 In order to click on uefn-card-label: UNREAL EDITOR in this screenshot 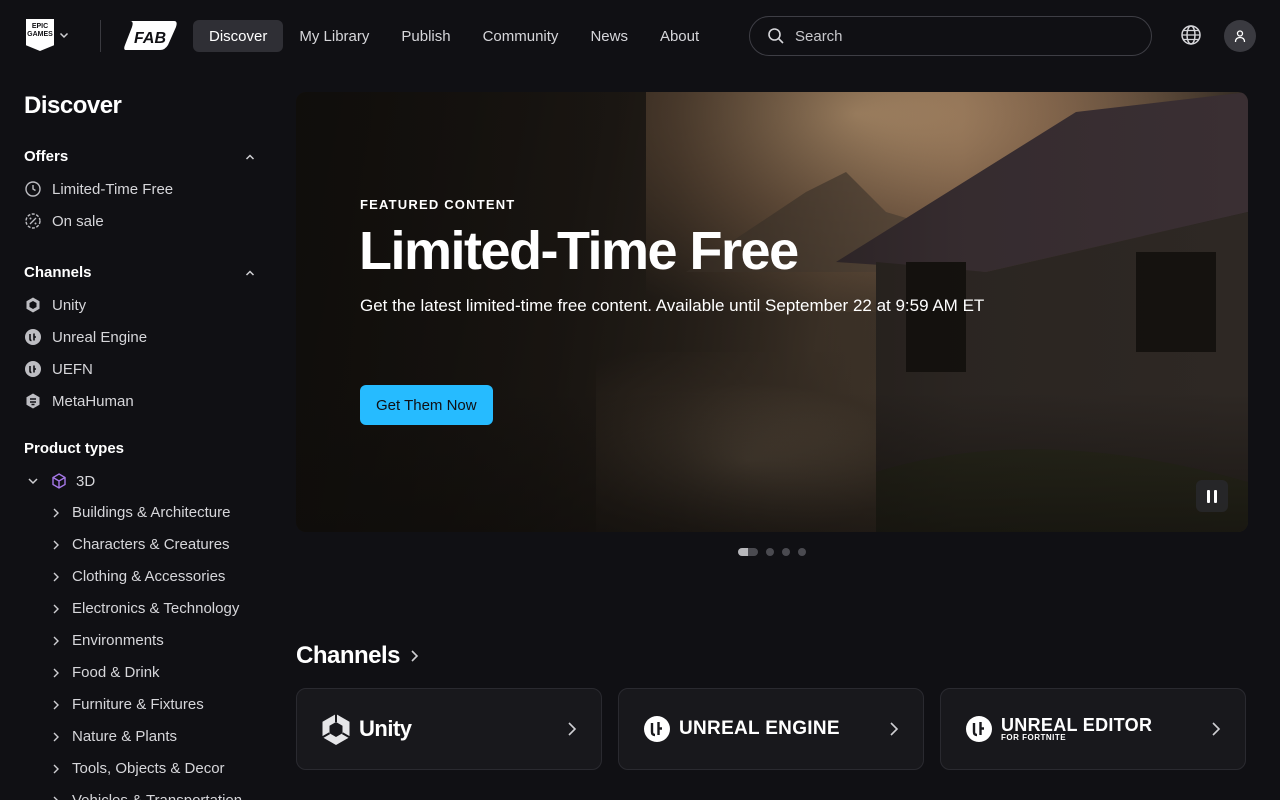, I will do `click(1077, 725)`.